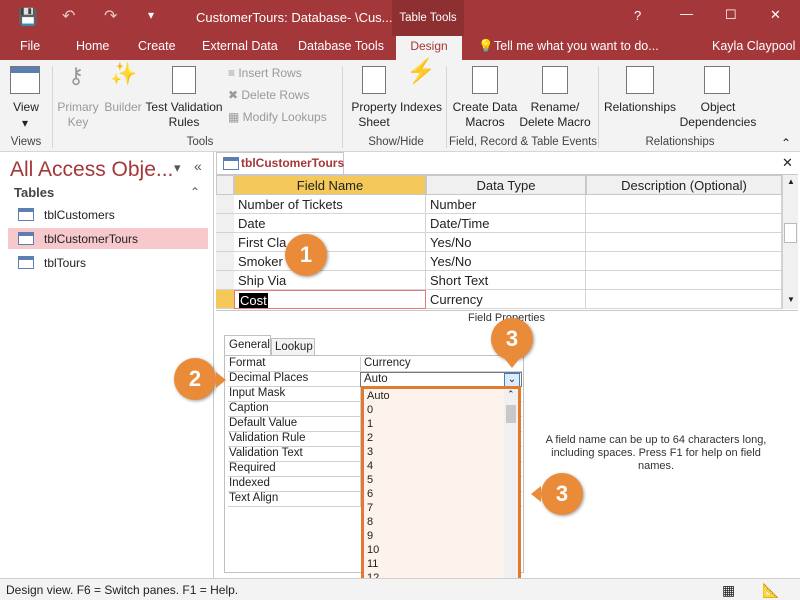 The width and height of the screenshot is (800, 600). Describe the element at coordinates (330, 280) in the screenshot. I see `field-name-cell: Ship Via` at that location.